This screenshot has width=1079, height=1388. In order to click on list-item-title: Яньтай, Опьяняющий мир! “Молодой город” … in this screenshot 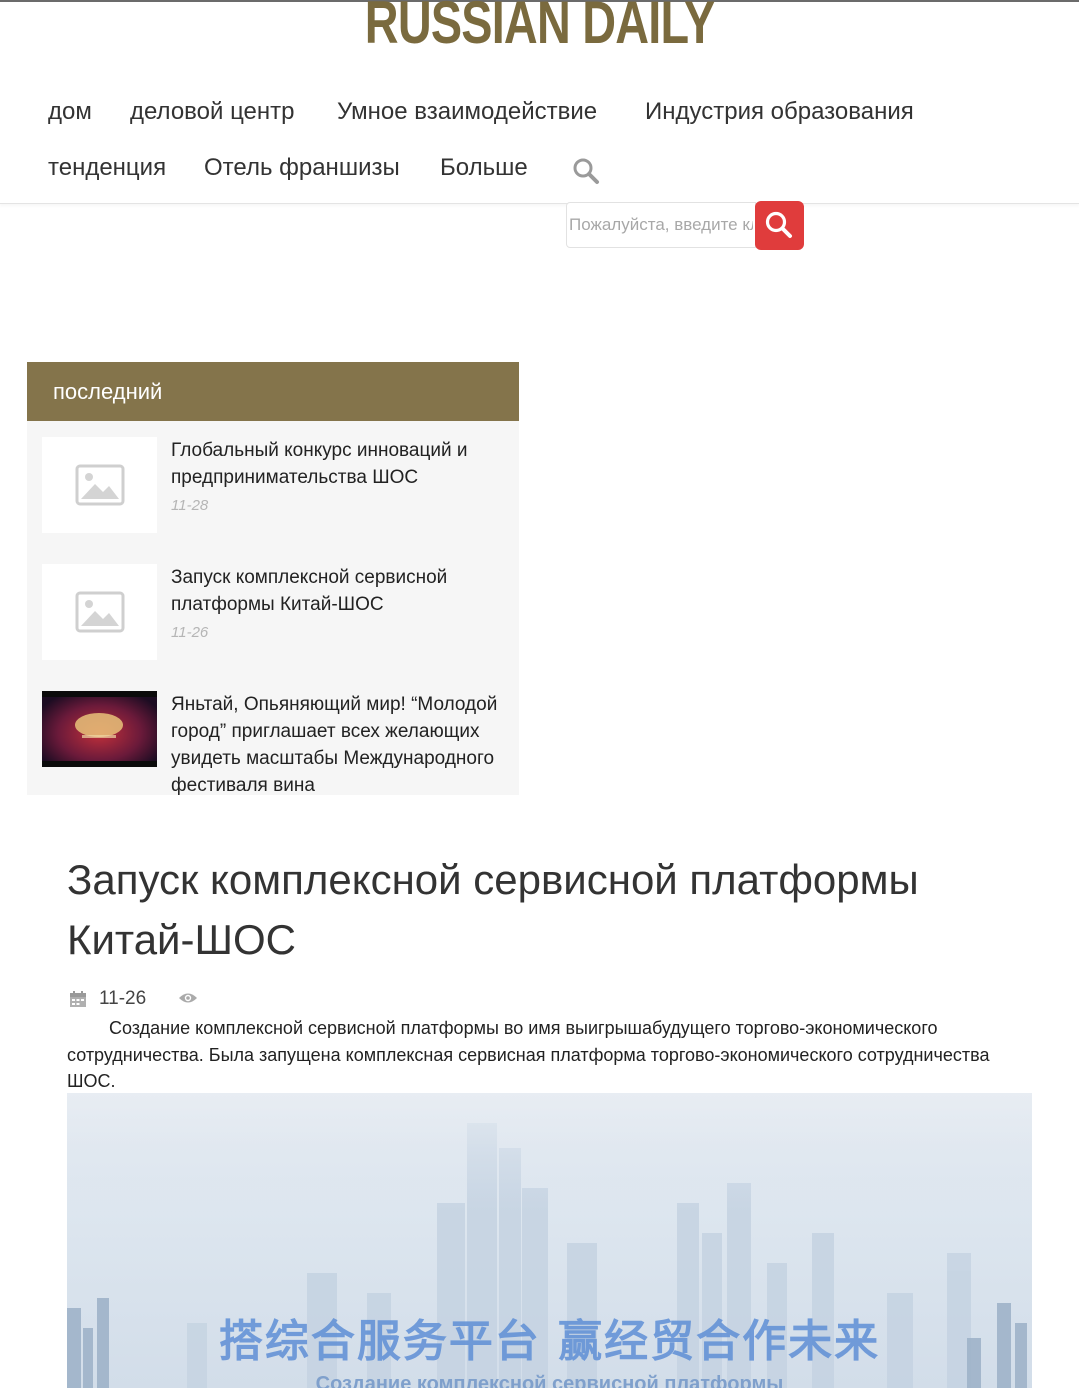, I will do `click(336, 743)`.